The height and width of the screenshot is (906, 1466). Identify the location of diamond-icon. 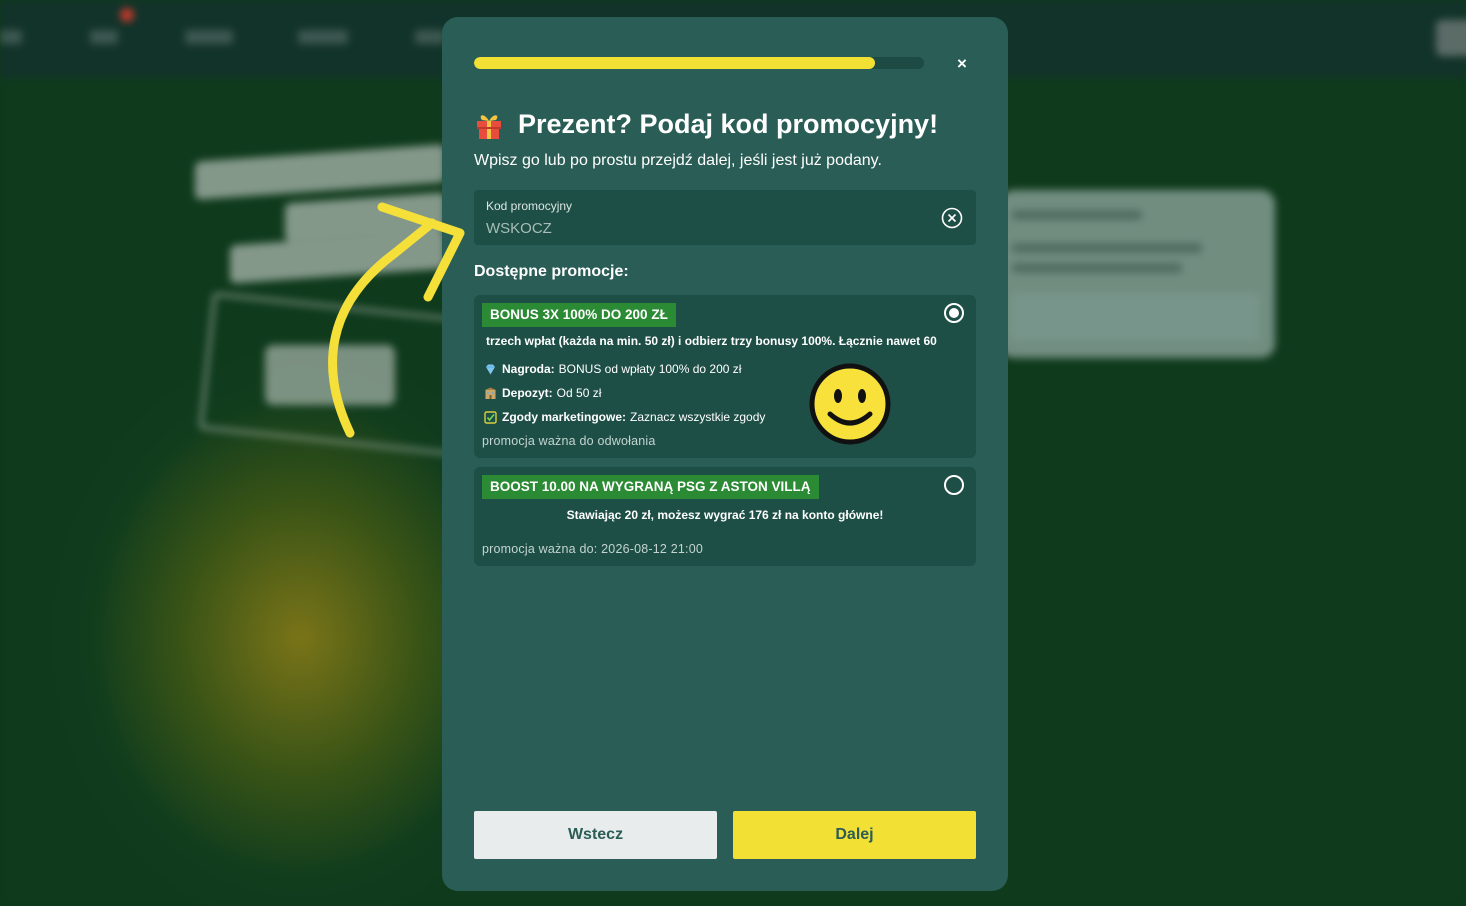
(490, 369).